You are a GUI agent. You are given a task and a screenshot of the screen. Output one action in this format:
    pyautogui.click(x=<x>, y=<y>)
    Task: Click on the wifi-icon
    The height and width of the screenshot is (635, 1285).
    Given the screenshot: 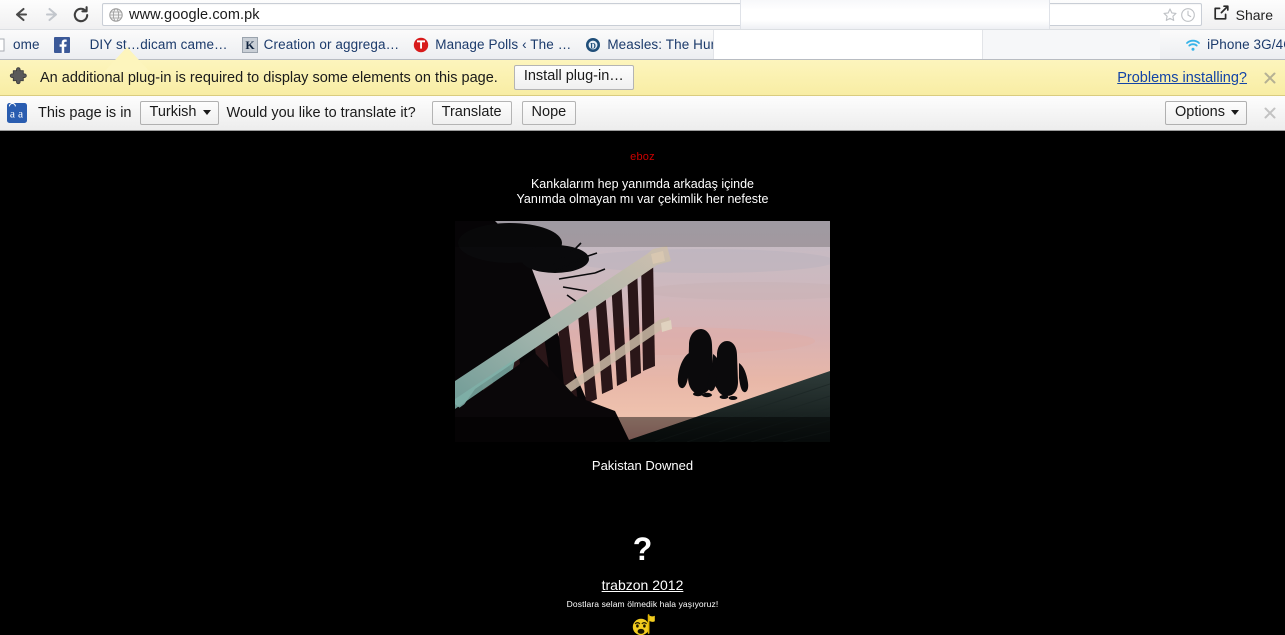 What is the action you would take?
    pyautogui.click(x=1193, y=45)
    